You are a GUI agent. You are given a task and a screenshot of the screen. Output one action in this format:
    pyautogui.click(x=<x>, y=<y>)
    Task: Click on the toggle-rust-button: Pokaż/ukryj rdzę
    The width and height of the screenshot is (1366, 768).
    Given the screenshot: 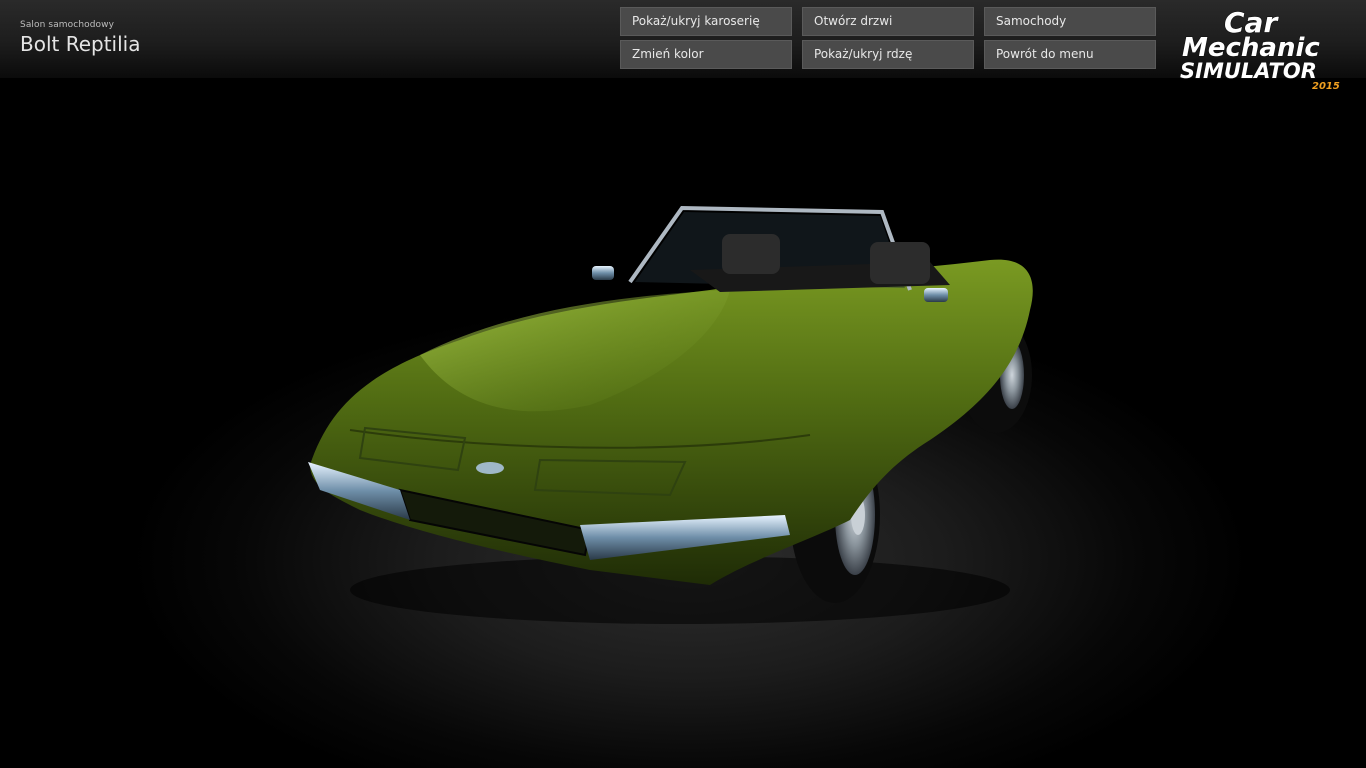 What is the action you would take?
    pyautogui.click(x=888, y=54)
    